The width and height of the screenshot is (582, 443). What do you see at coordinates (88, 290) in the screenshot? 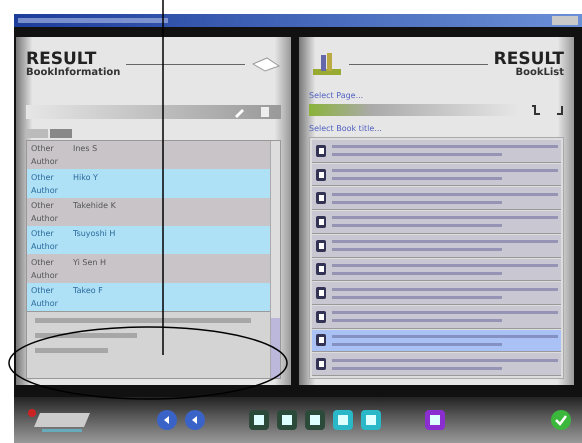
I see `person-name: Takeo F` at bounding box center [88, 290].